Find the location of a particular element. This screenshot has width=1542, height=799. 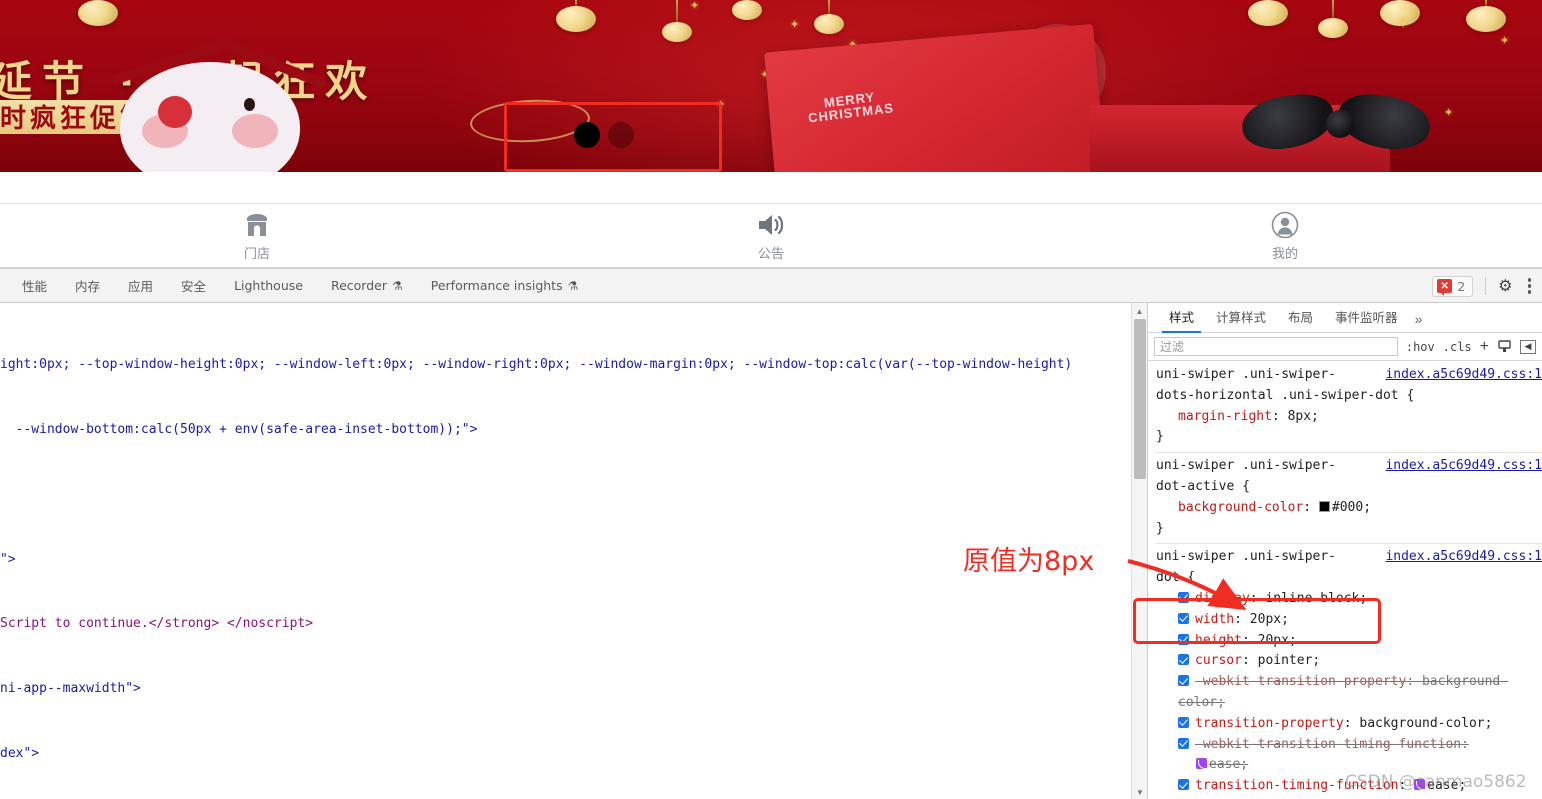

css-property: -webkit-transition-property is located at coordinates (1301, 682).